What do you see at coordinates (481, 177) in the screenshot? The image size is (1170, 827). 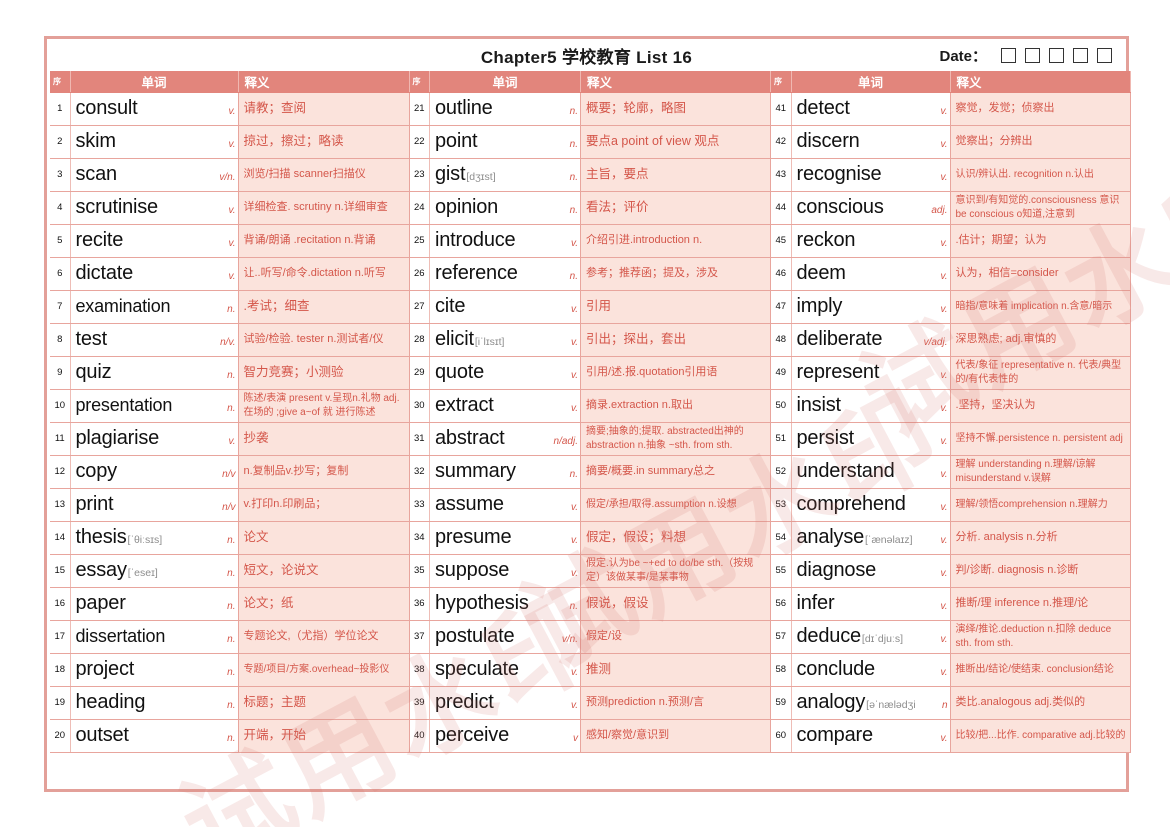 I see `phonetic-transcription: [dʒɪst]` at bounding box center [481, 177].